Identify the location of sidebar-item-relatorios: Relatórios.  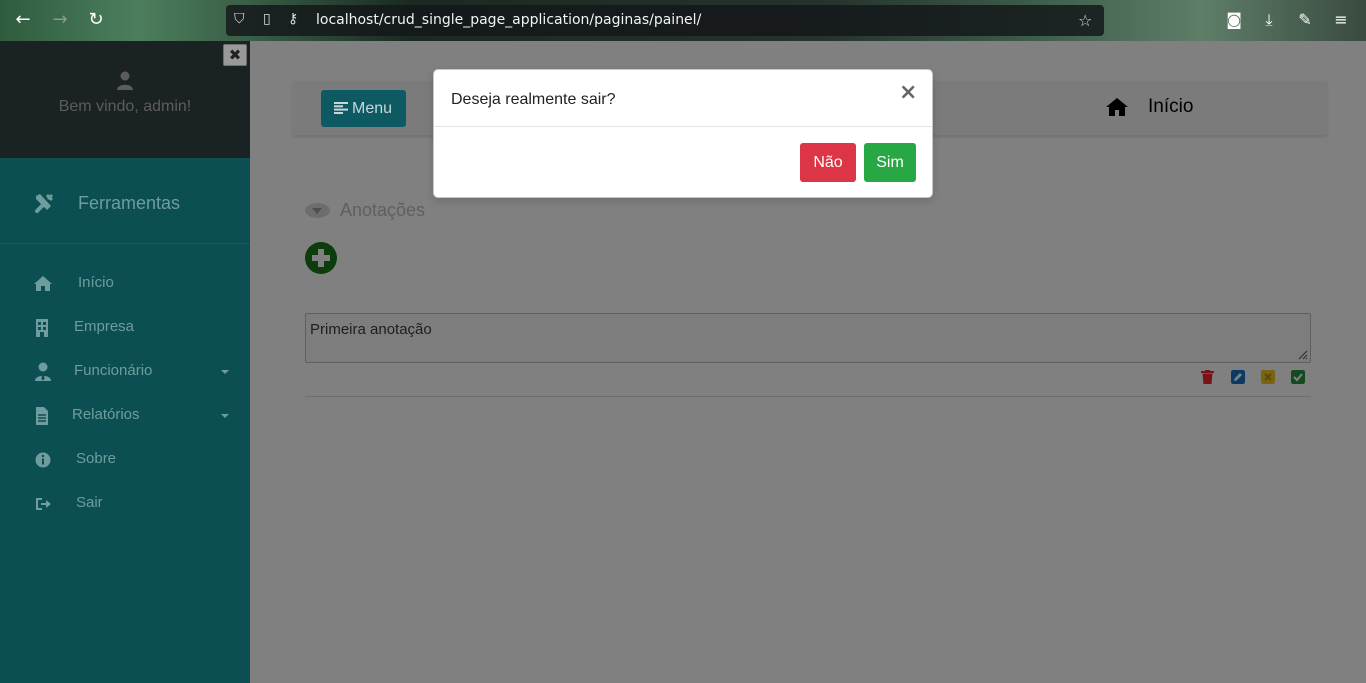
(125, 416).